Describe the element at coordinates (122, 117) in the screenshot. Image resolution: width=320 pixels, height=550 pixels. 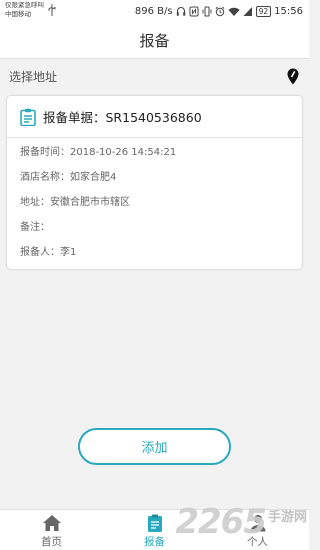
I see `report-number-title: 报备单据：SR1540536860` at that location.